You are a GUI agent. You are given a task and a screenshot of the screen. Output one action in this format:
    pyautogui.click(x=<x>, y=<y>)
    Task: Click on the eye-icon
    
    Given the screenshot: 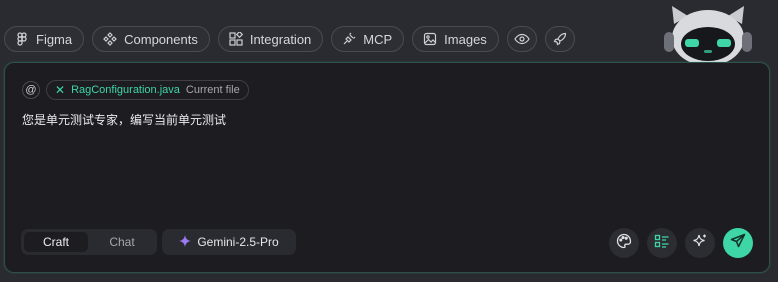 What is the action you would take?
    pyautogui.click(x=522, y=39)
    